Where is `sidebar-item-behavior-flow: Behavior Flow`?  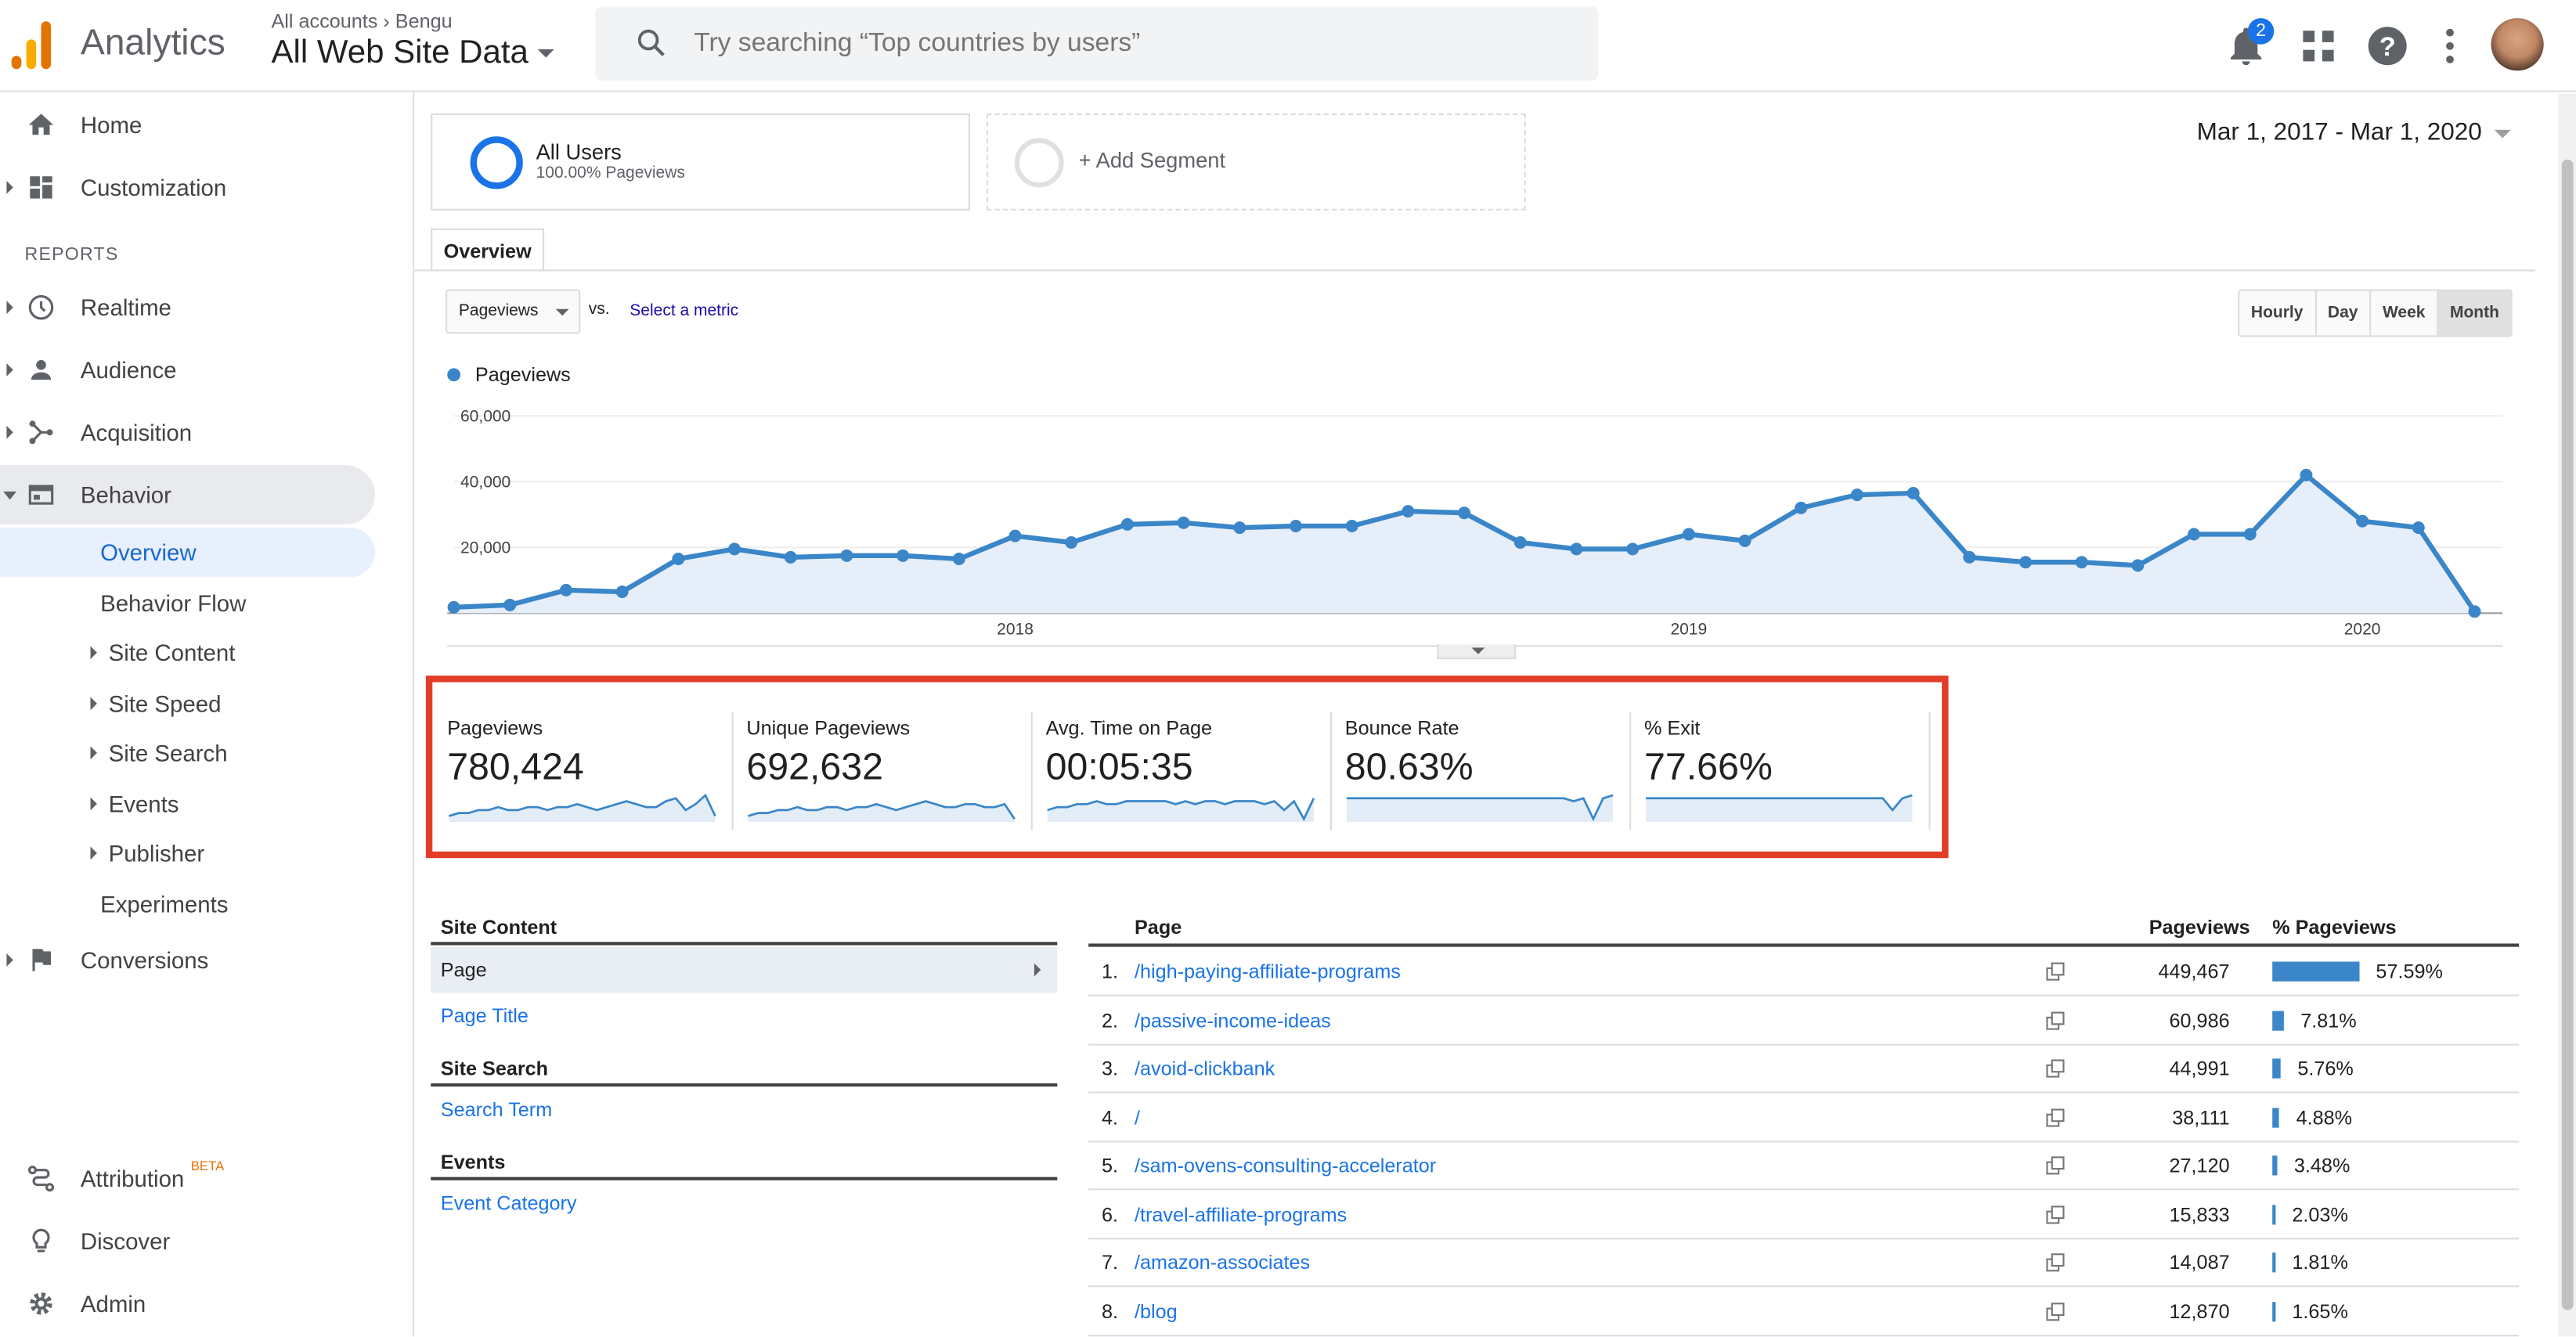 sidebar-item-behavior-flow: Behavior Flow is located at coordinates (188, 603).